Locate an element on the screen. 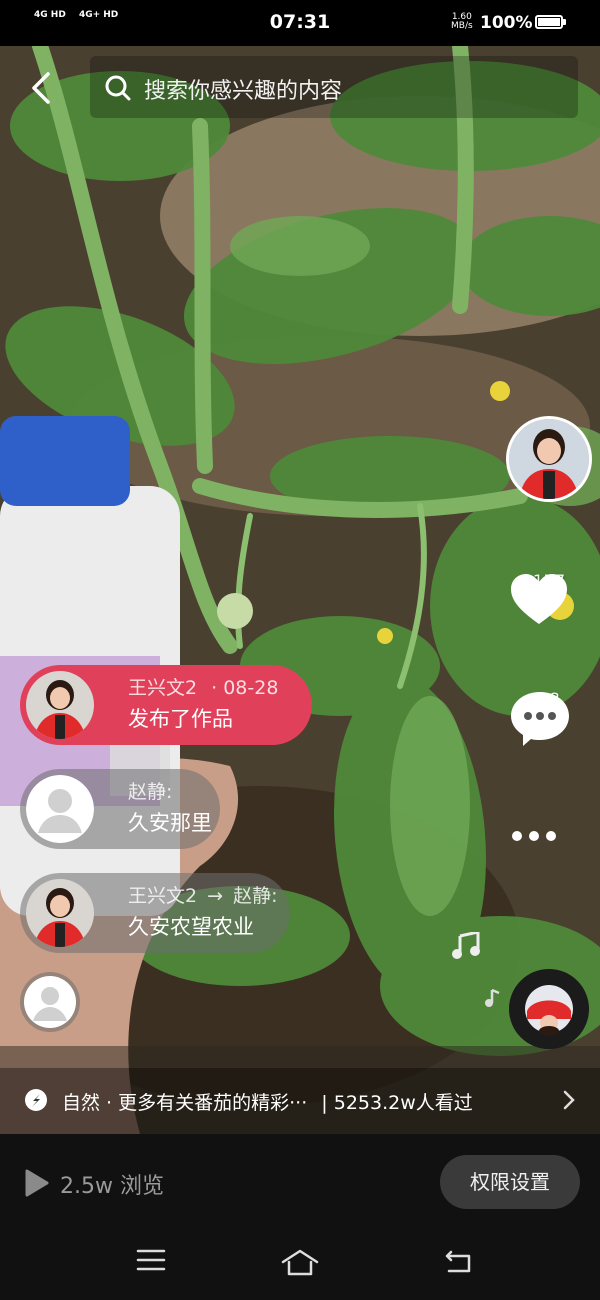 The height and width of the screenshot is (1300, 600). author-avatar is located at coordinates (549, 459).